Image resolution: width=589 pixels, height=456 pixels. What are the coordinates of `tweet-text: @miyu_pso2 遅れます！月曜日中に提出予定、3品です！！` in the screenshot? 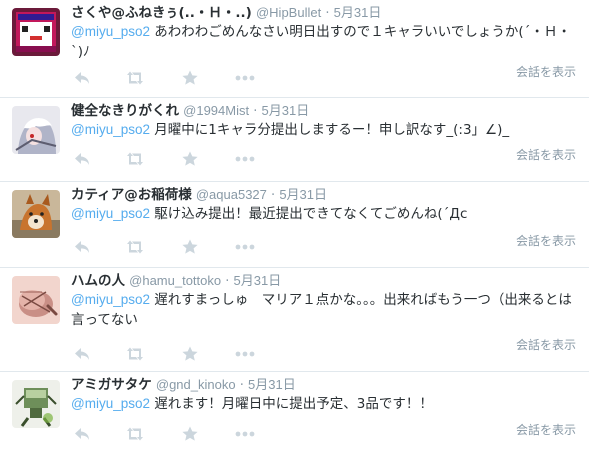 It's located at (323, 404).